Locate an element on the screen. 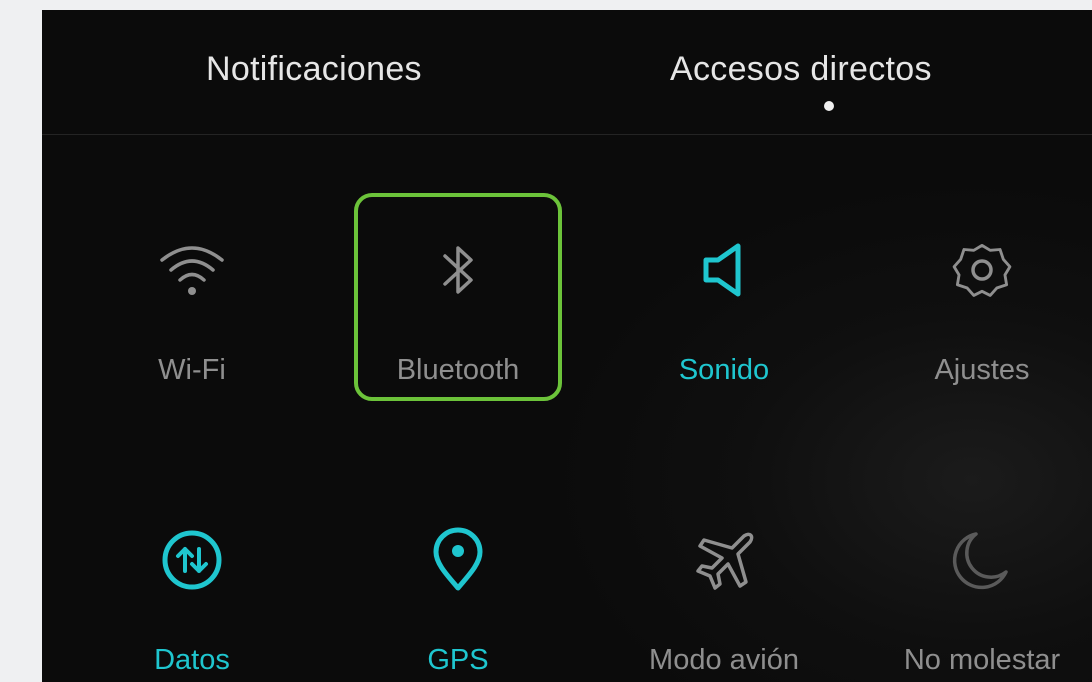  airplane-icon is located at coordinates (724, 560).